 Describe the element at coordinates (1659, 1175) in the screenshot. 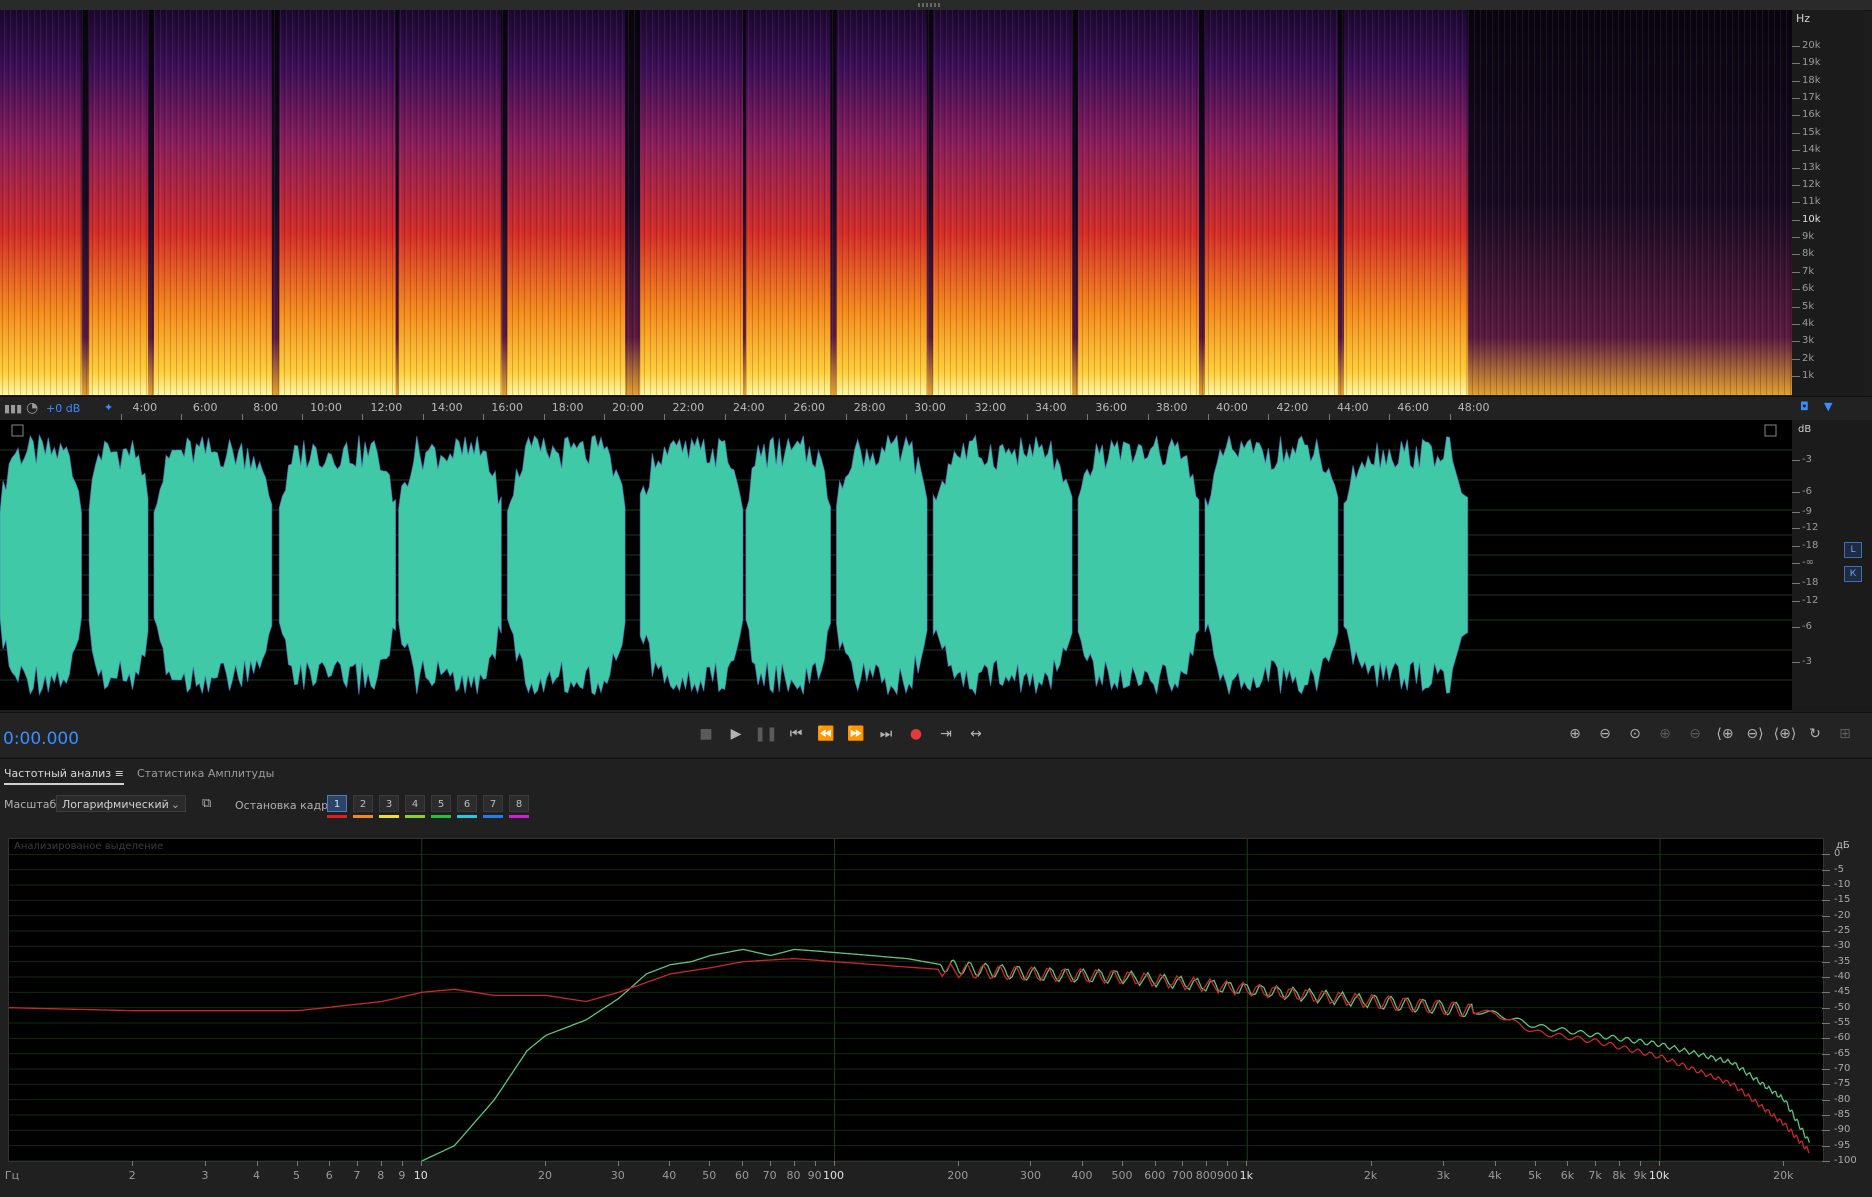

I see `graph-frequency-tick-label: 10k` at that location.